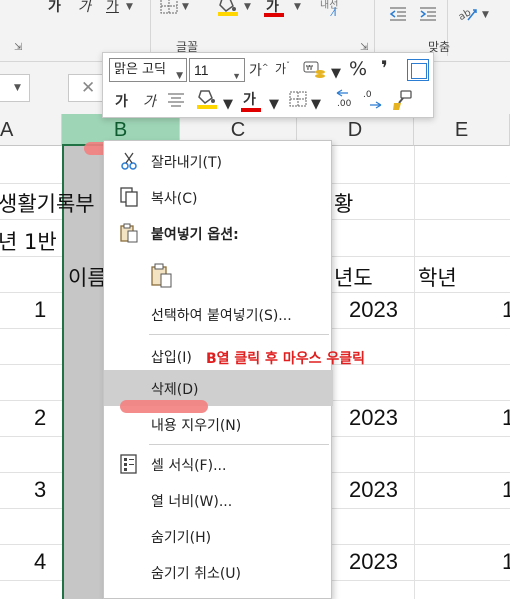  I want to click on highlight-mark, so click(164, 406).